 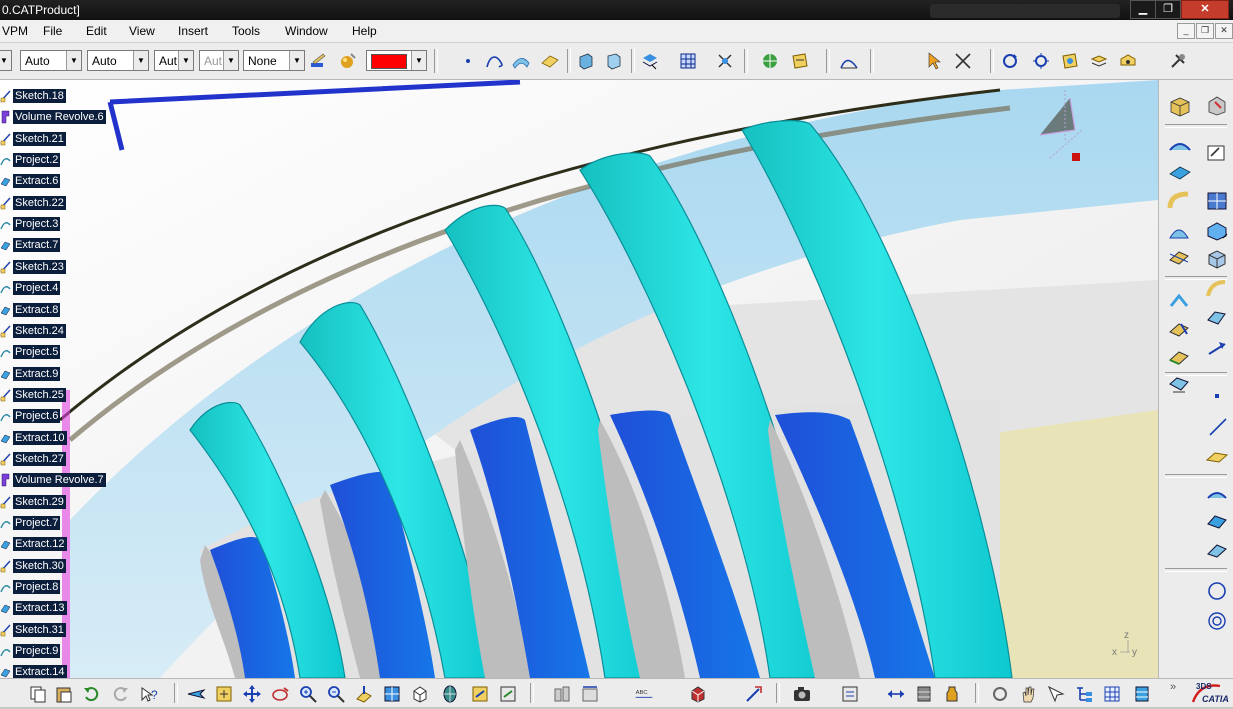 What do you see at coordinates (1173, 687) in the screenshot?
I see `more-tools-chevron-icon: »` at bounding box center [1173, 687].